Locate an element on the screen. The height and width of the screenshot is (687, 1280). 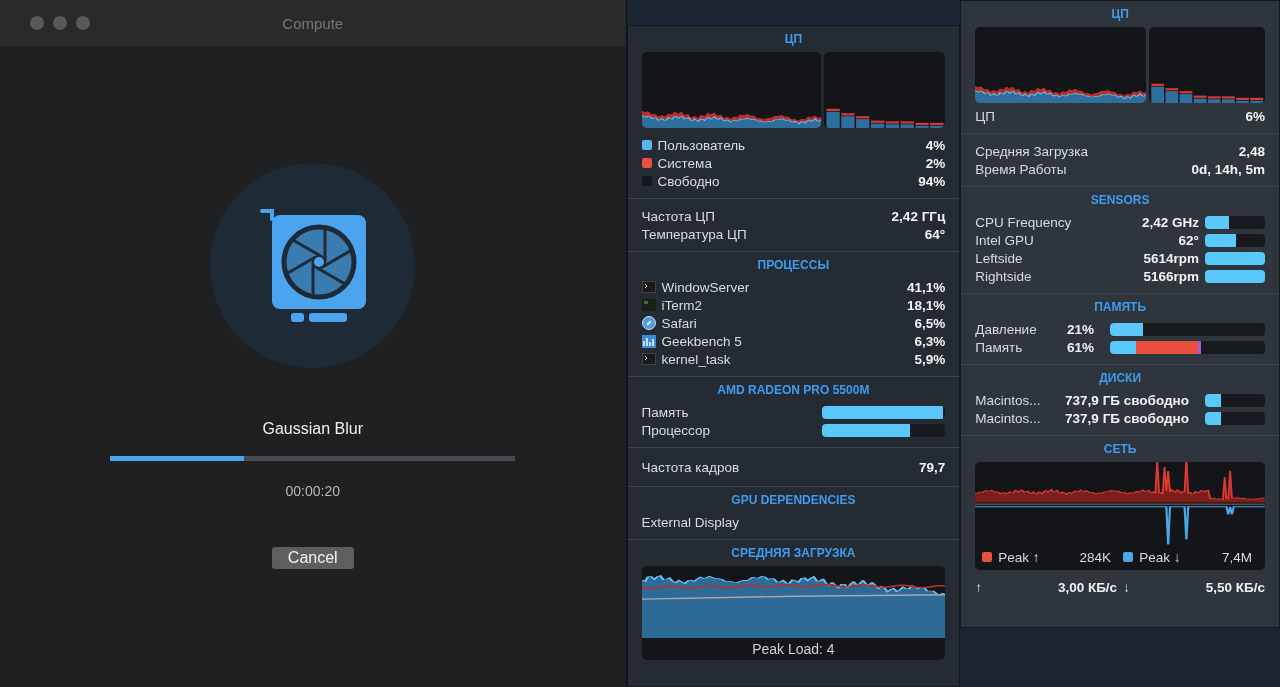
process-name: Safari is located at coordinates (679, 323).